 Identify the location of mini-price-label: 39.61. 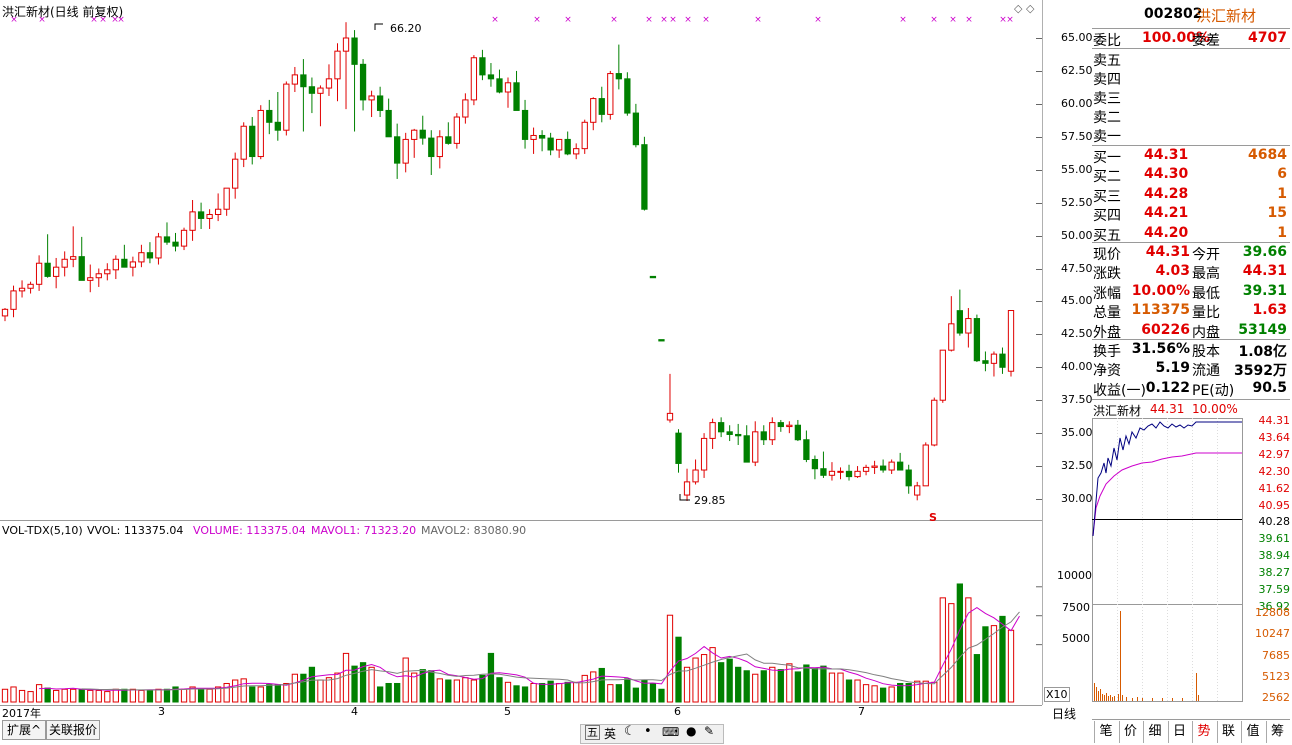
(1274, 539).